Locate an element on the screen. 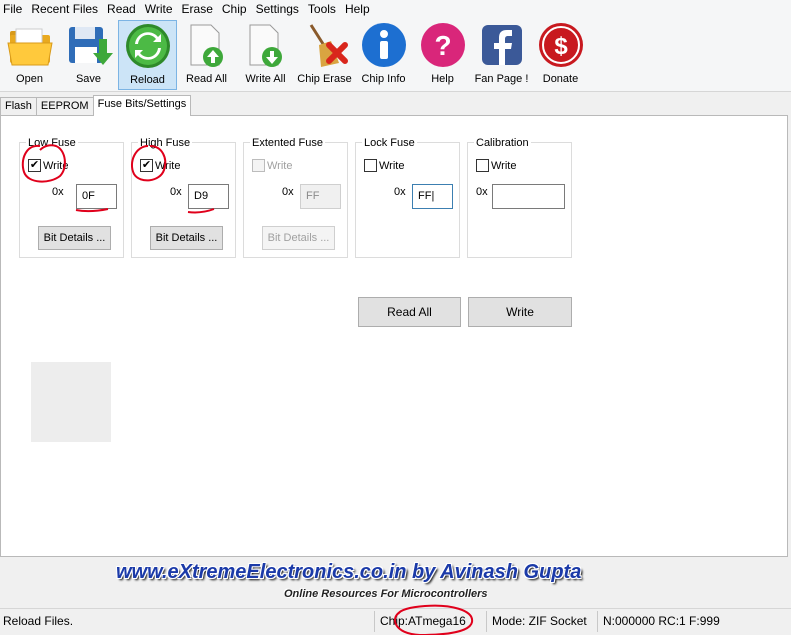 This screenshot has width=791, height=635. fan-page-button: Fan Page ! is located at coordinates (501, 55).